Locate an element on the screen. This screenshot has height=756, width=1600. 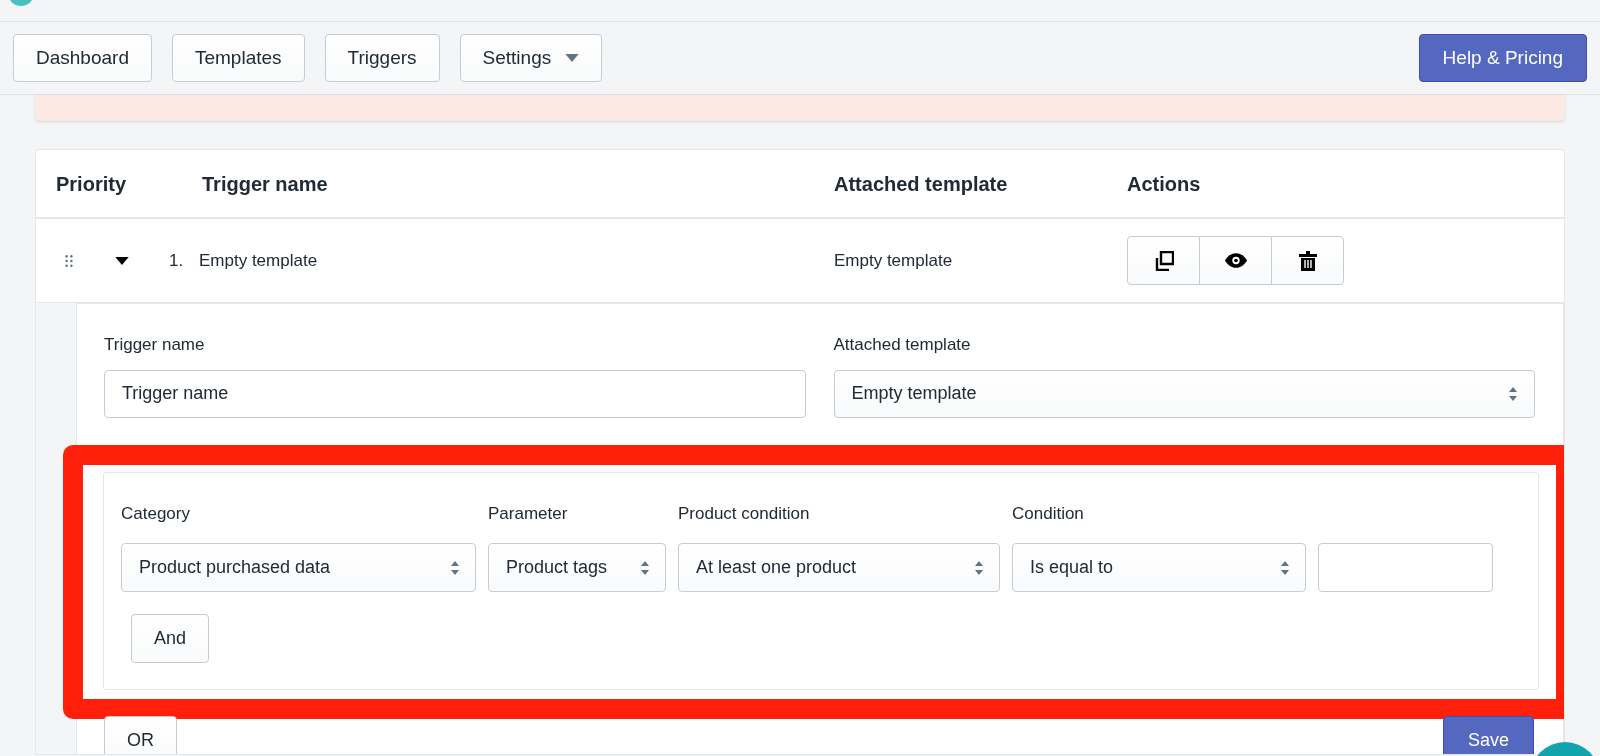
help-pricing-button: Help & Pricing is located at coordinates (1502, 58).